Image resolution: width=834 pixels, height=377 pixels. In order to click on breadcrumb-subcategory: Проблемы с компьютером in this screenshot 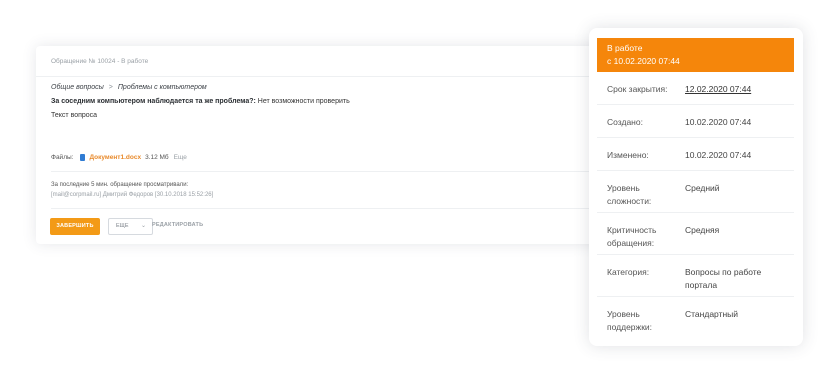, I will do `click(162, 87)`.